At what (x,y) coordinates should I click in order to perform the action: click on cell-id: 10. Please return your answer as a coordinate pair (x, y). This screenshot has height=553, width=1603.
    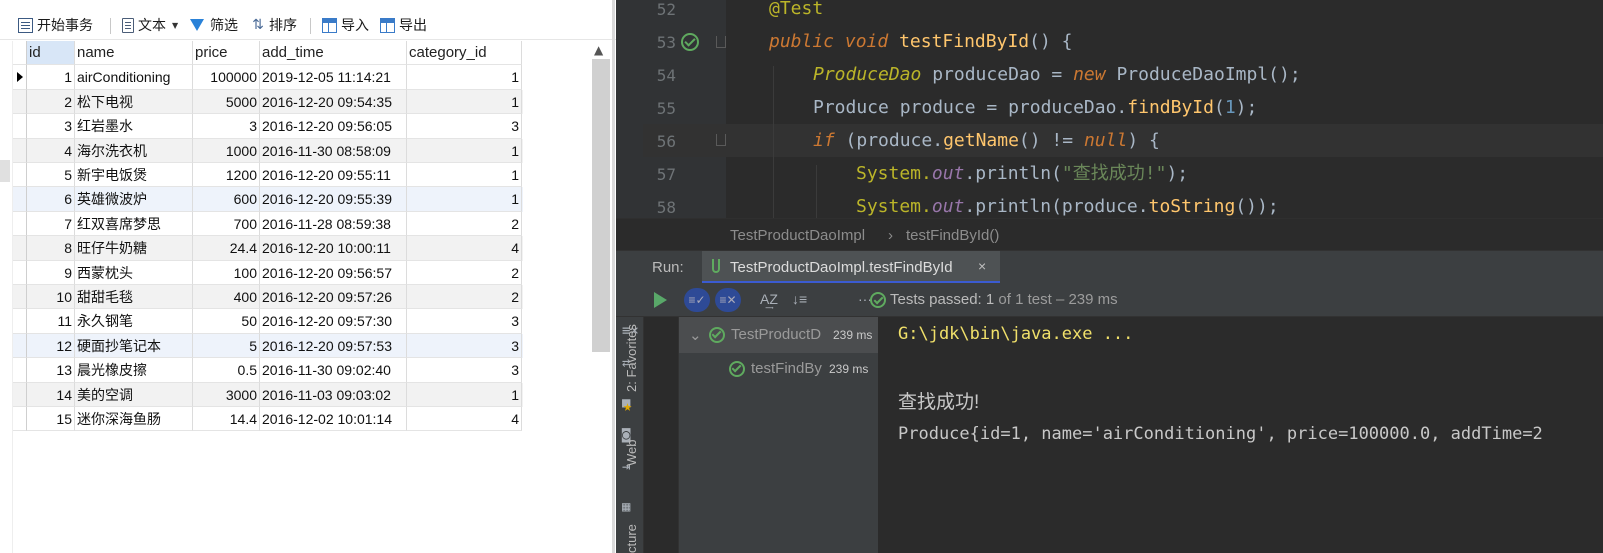
    Looking at the image, I should click on (51, 297).